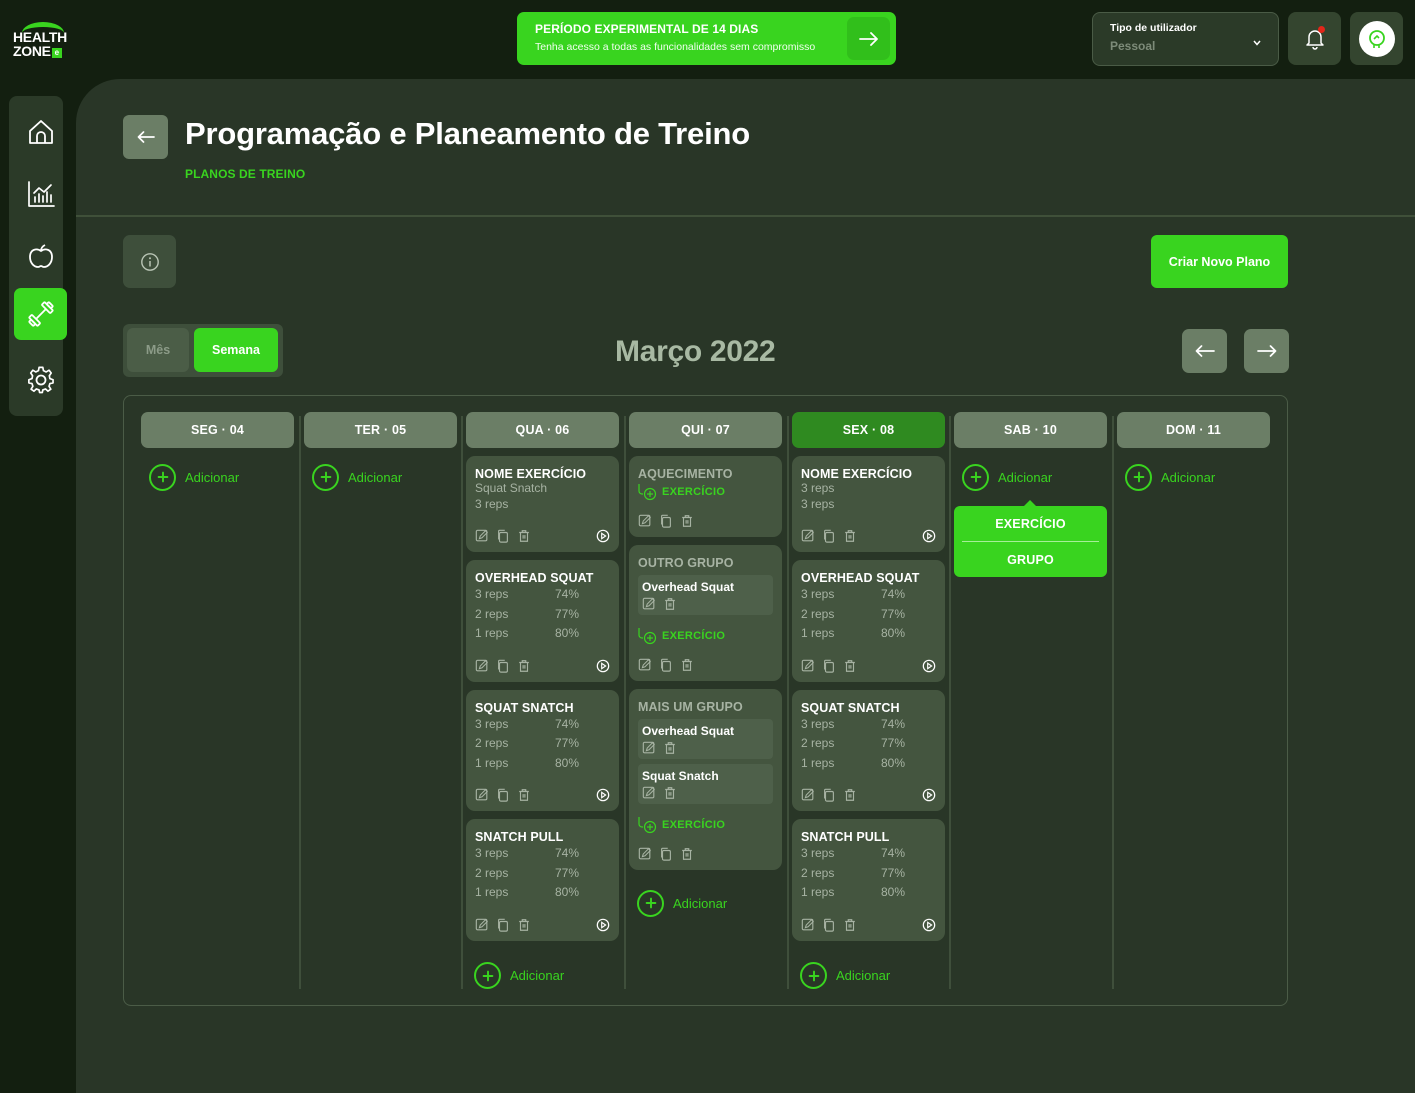 The width and height of the screenshot is (1415, 1093). I want to click on day-header: SAB · 10, so click(1030, 430).